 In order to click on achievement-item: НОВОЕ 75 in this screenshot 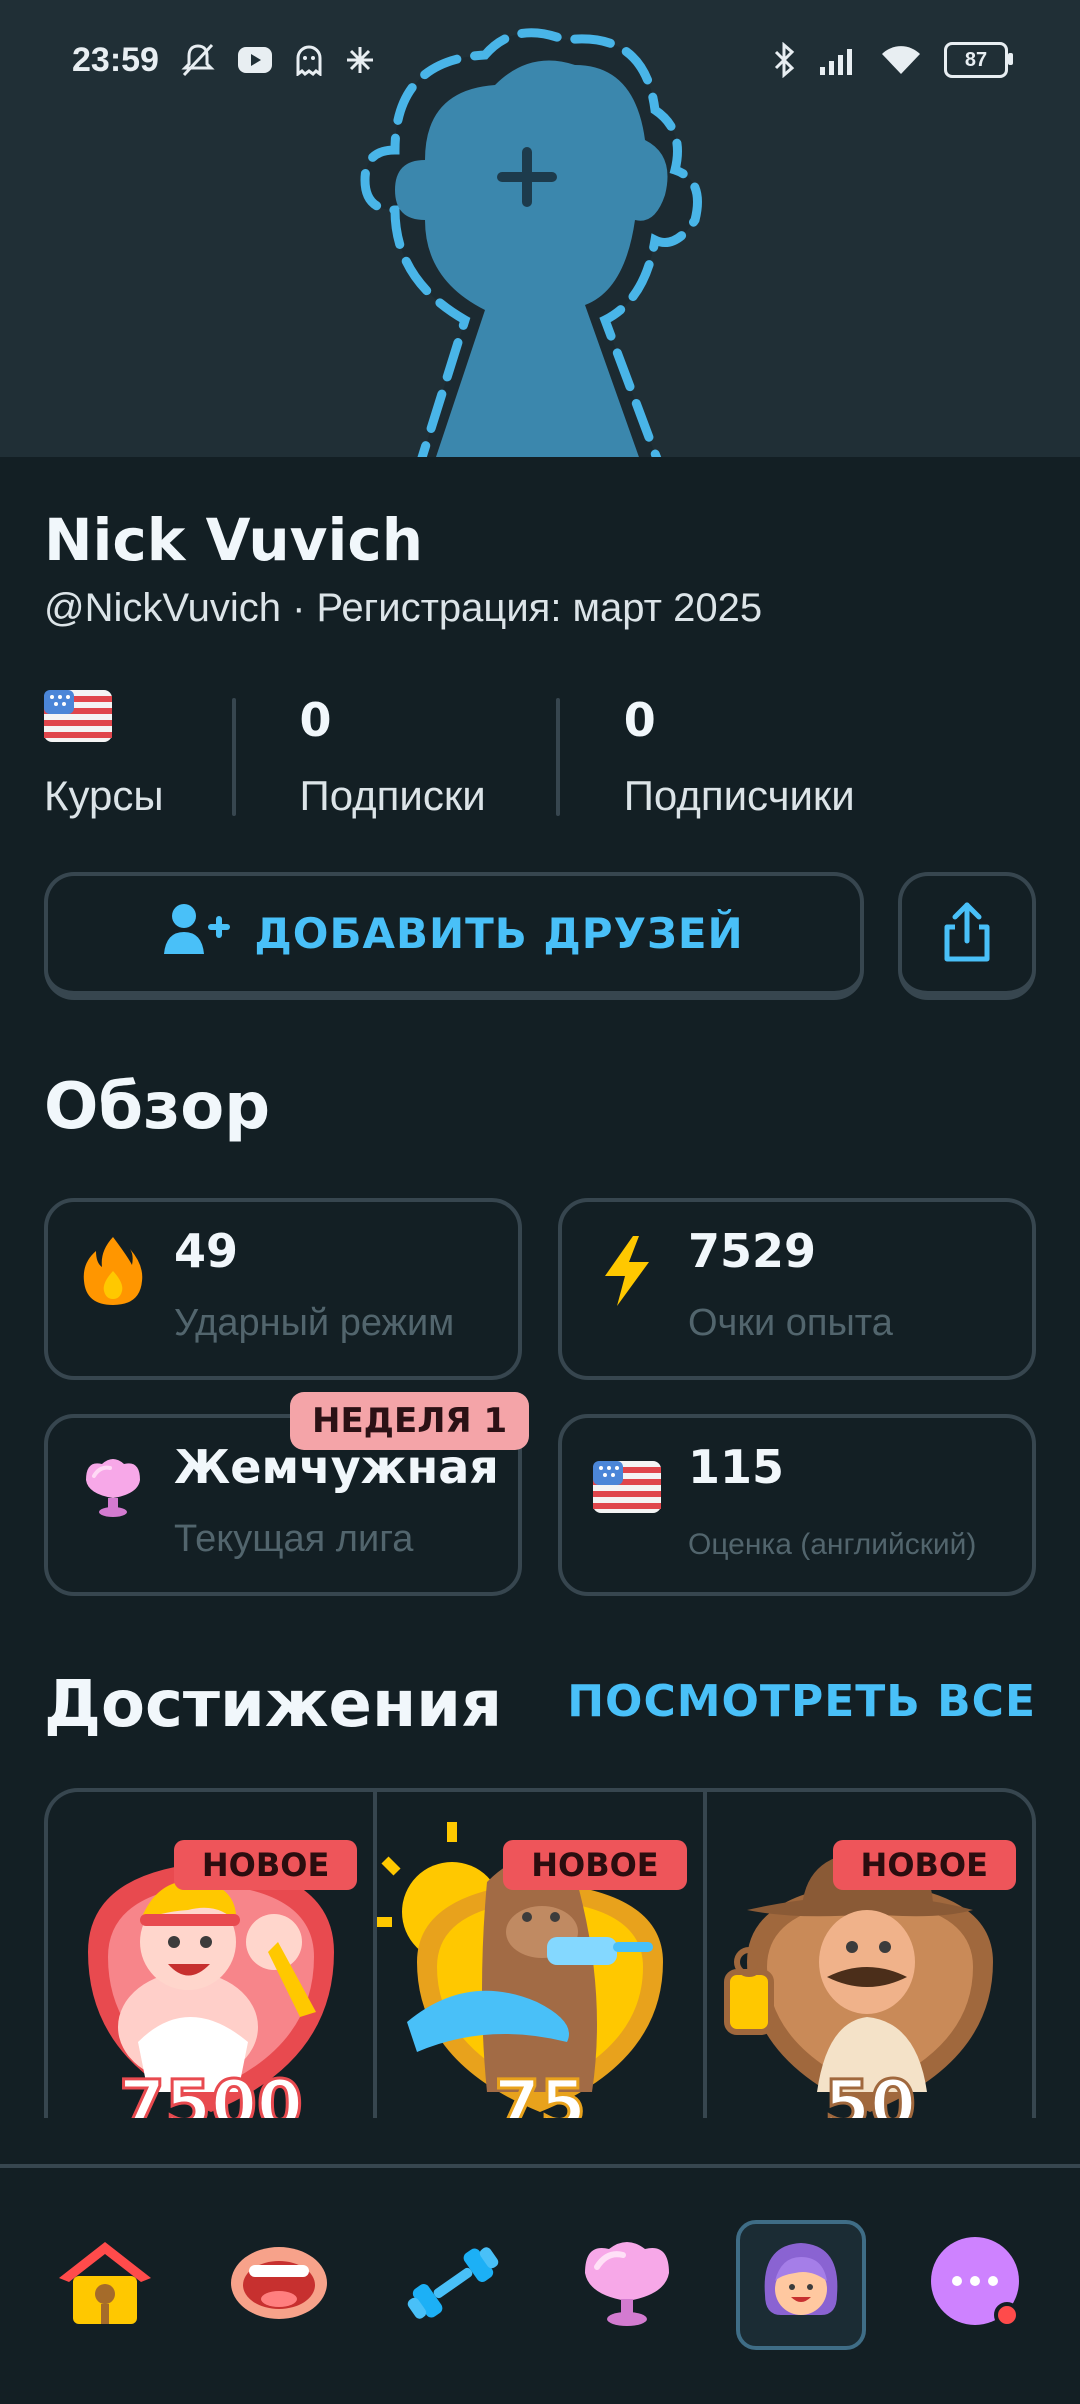, I will do `click(537, 1955)`.